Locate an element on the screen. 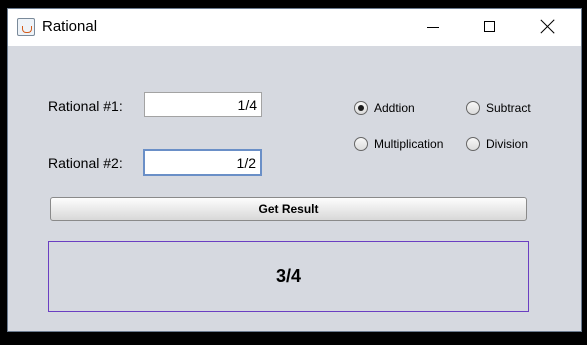 The image size is (587, 345). division-label: Division is located at coordinates (507, 144).